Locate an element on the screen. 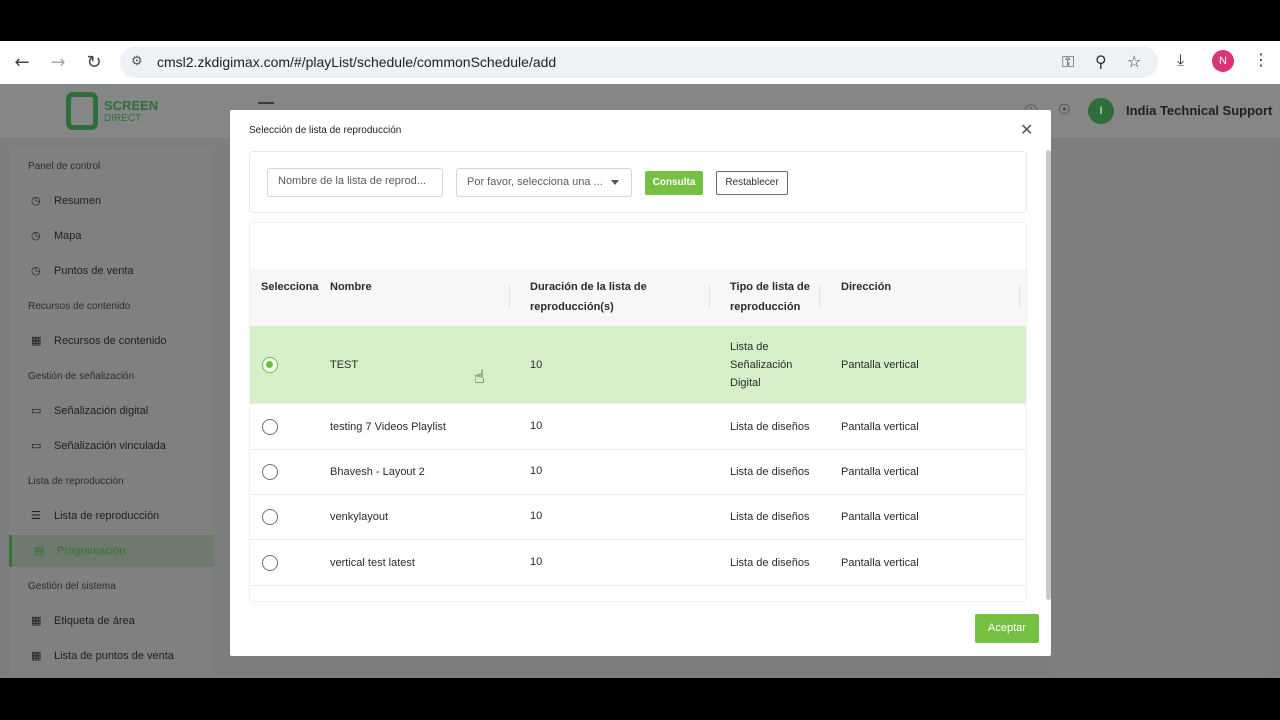 The width and height of the screenshot is (1280, 720). back-icon: ← is located at coordinates (22, 63).